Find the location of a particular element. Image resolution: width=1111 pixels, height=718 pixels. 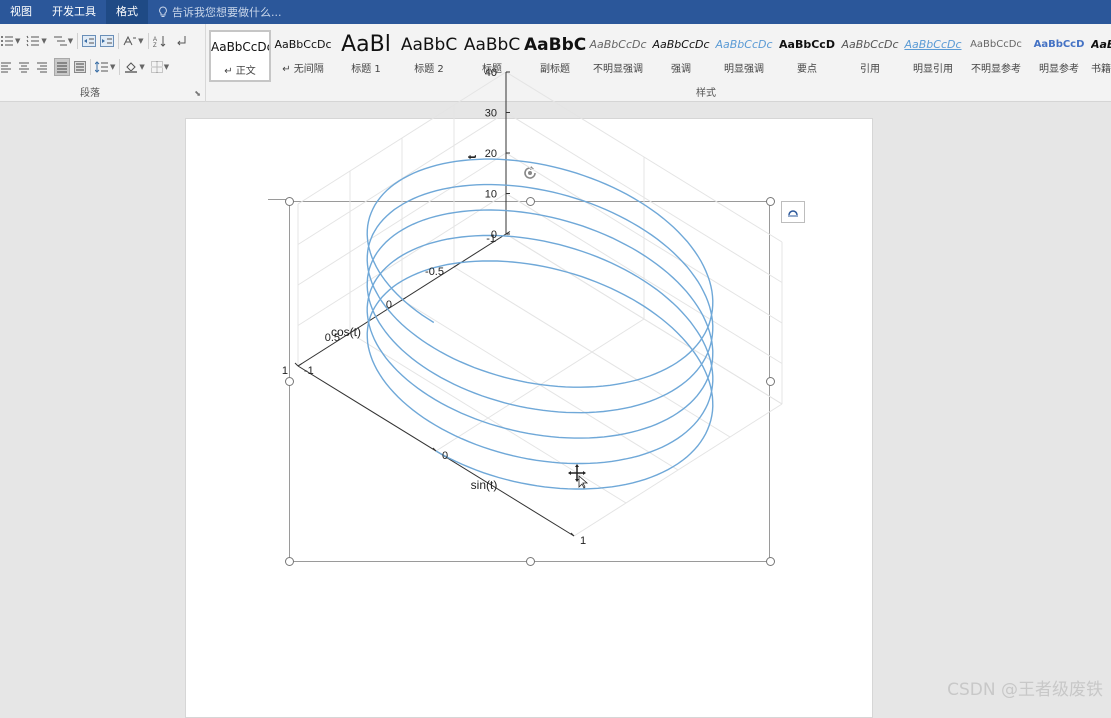

line-spacing-button: ▼ is located at coordinates (105, 67).